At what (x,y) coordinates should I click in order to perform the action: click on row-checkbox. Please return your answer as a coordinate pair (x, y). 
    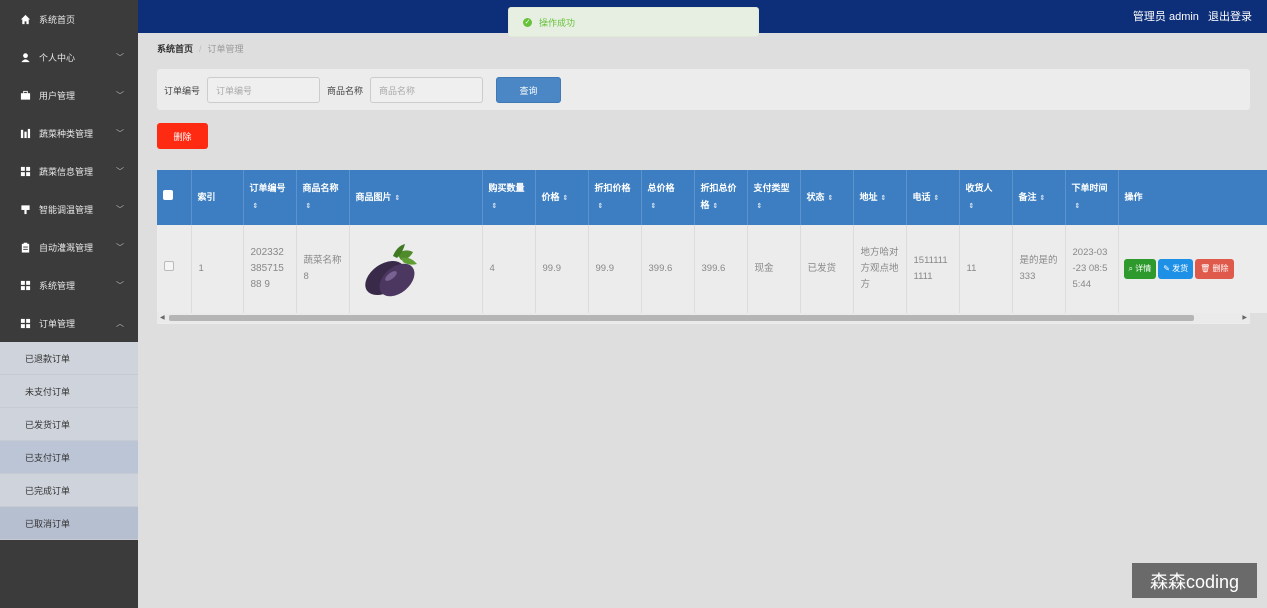
    Looking at the image, I should click on (169, 266).